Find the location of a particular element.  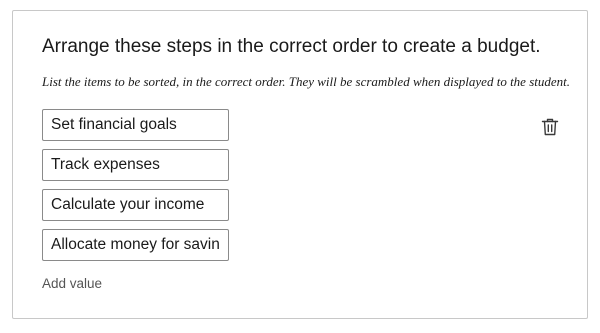

trash-icon is located at coordinates (550, 127).